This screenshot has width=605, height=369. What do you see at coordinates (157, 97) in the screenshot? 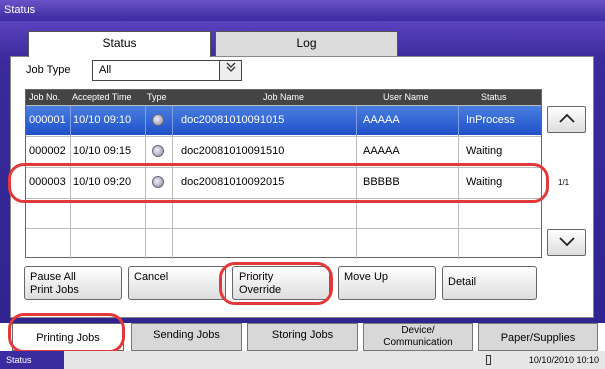
I see `header-type: Type` at bounding box center [157, 97].